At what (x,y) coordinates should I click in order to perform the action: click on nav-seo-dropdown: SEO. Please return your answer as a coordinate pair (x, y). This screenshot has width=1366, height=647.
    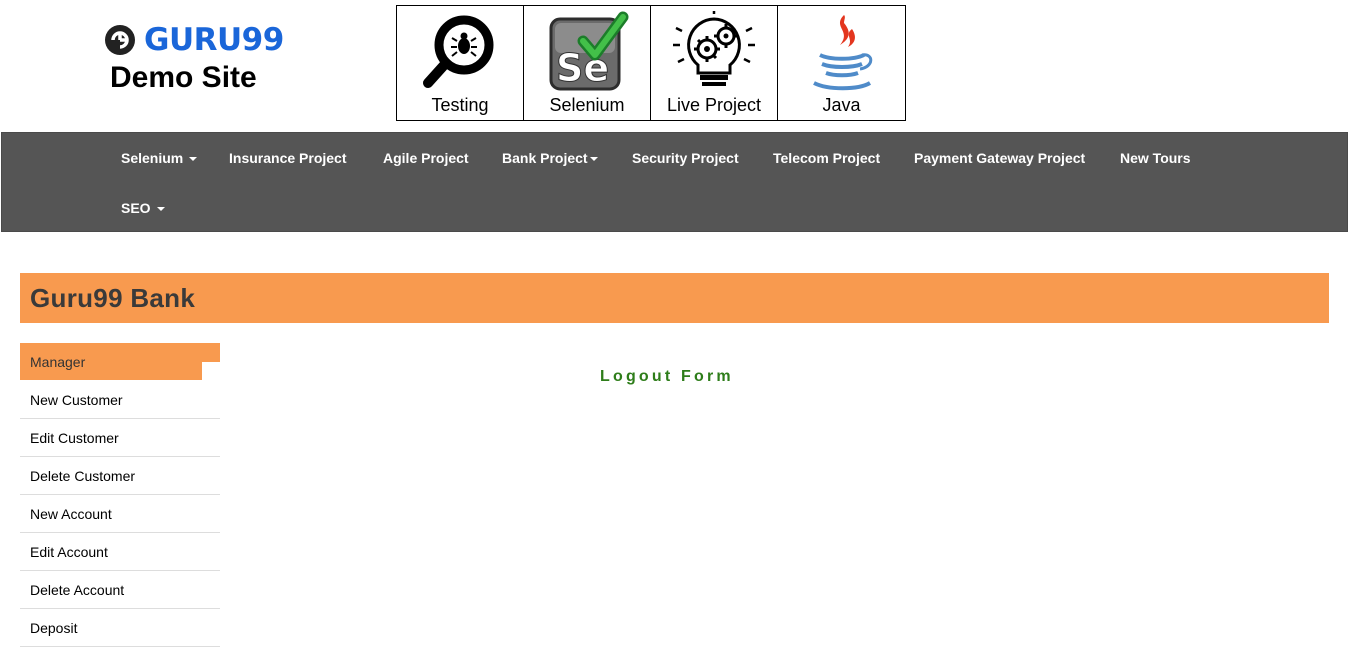
    Looking at the image, I should click on (143, 208).